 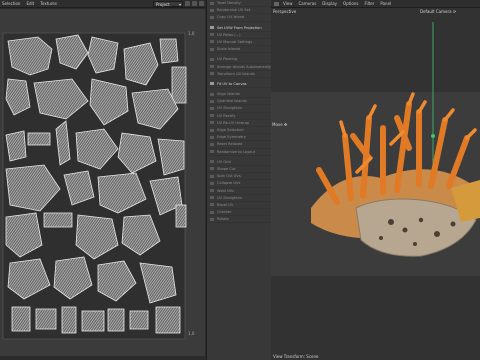 What do you see at coordinates (438, 11) in the screenshot?
I see `viewport-camera-label: Default Camera ⟳` at bounding box center [438, 11].